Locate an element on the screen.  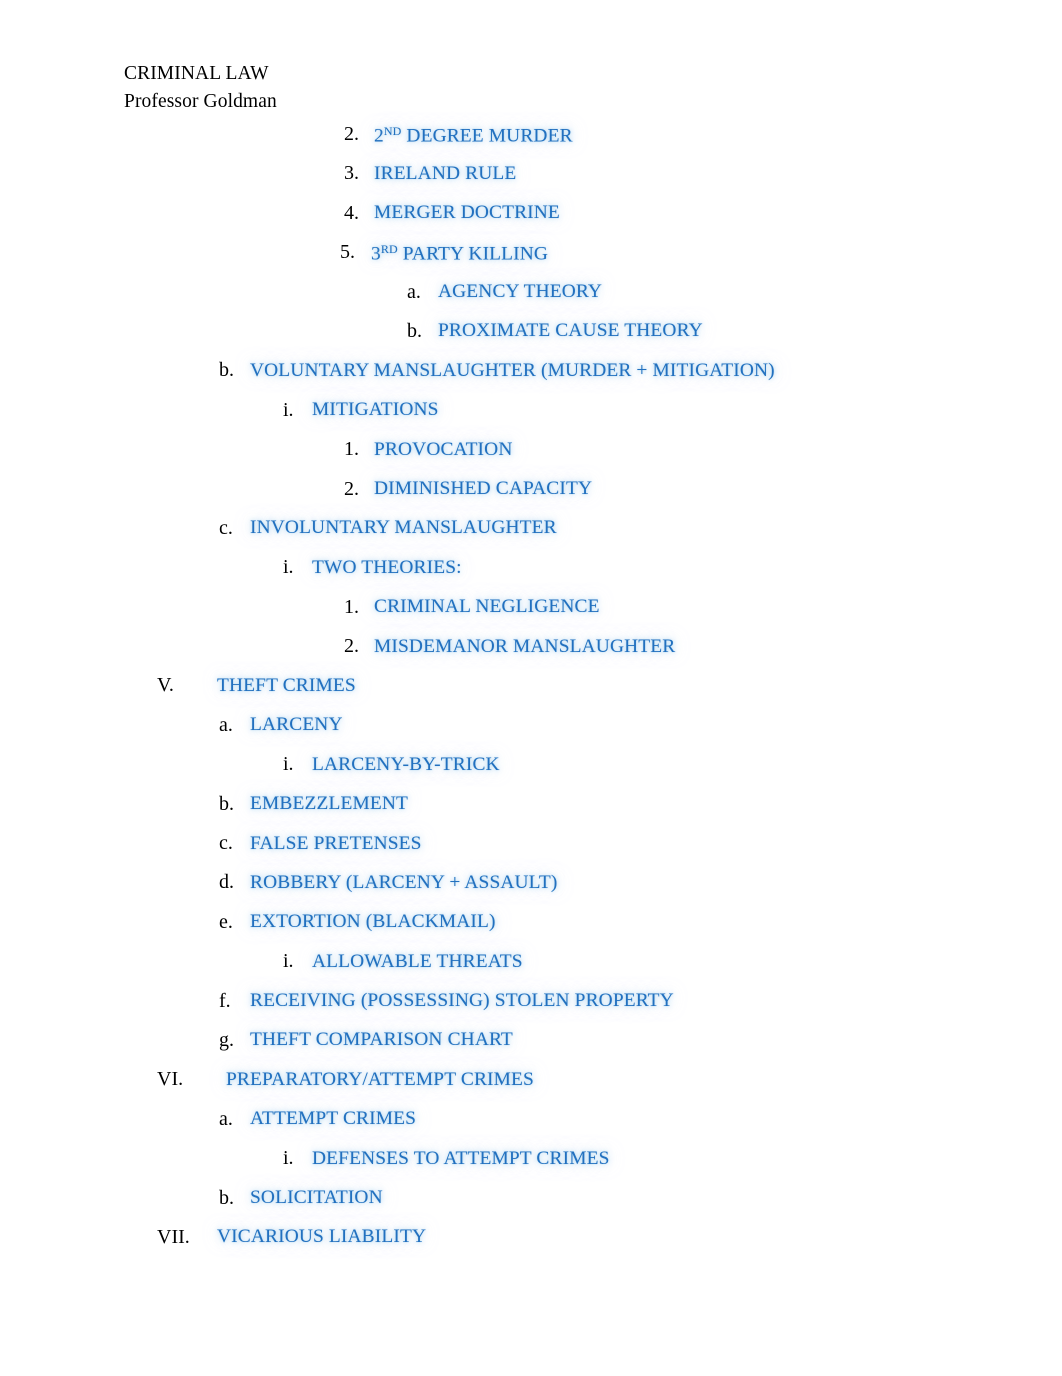
outline-item-label: RECEIVING (POSSESSING) STOLEN PROPERTY is located at coordinates (462, 1001).